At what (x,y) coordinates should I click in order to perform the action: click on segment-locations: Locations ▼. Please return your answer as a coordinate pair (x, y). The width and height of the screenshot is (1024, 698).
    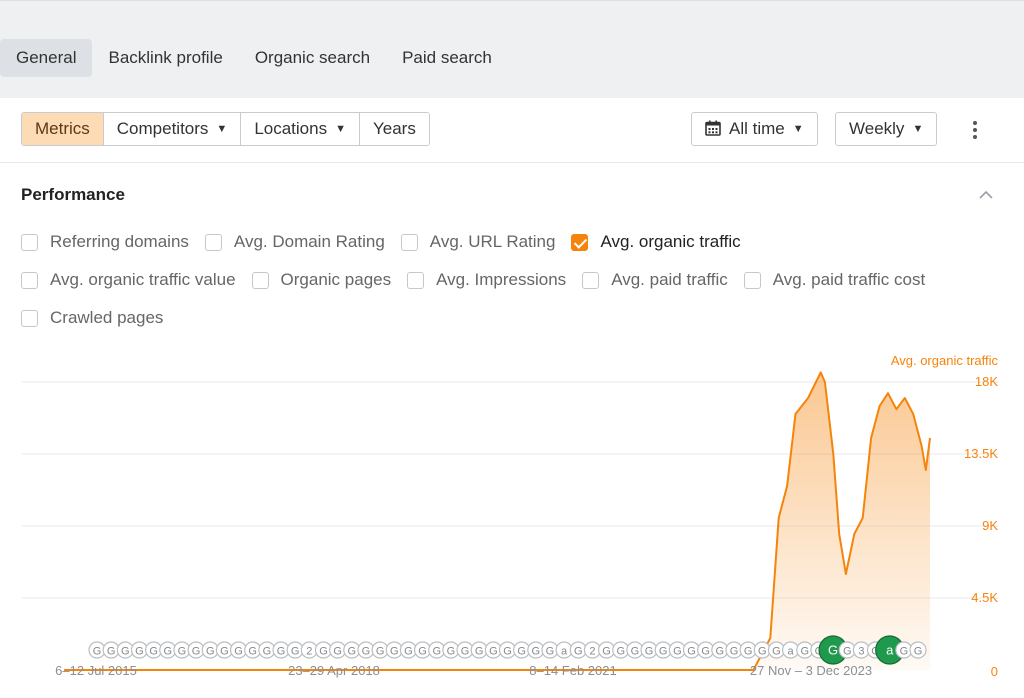
    Looking at the image, I should click on (299, 129).